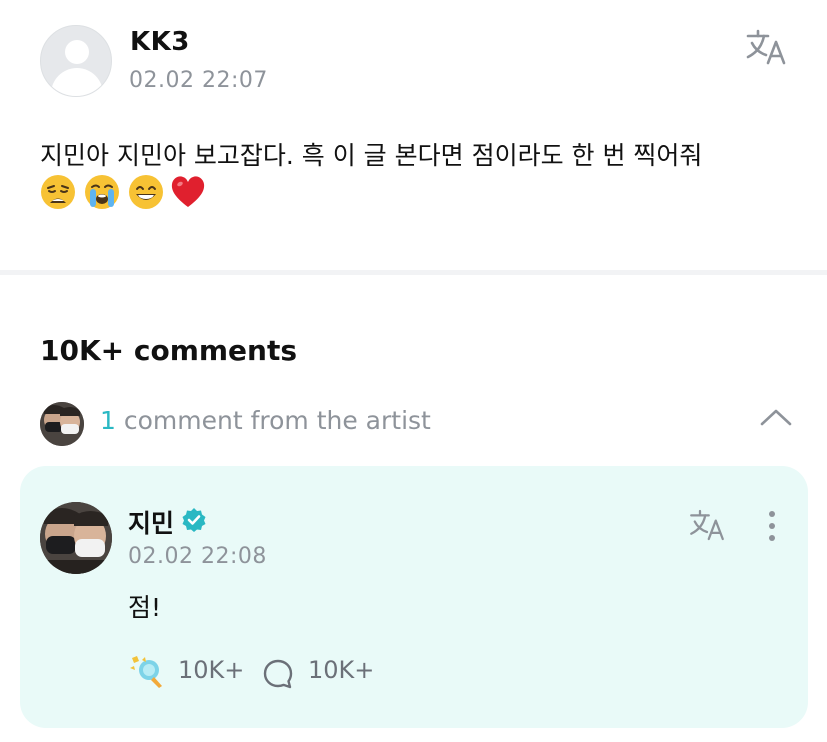 Image resolution: width=827 pixels, height=742 pixels. I want to click on grinning-face-icon, so click(146, 192).